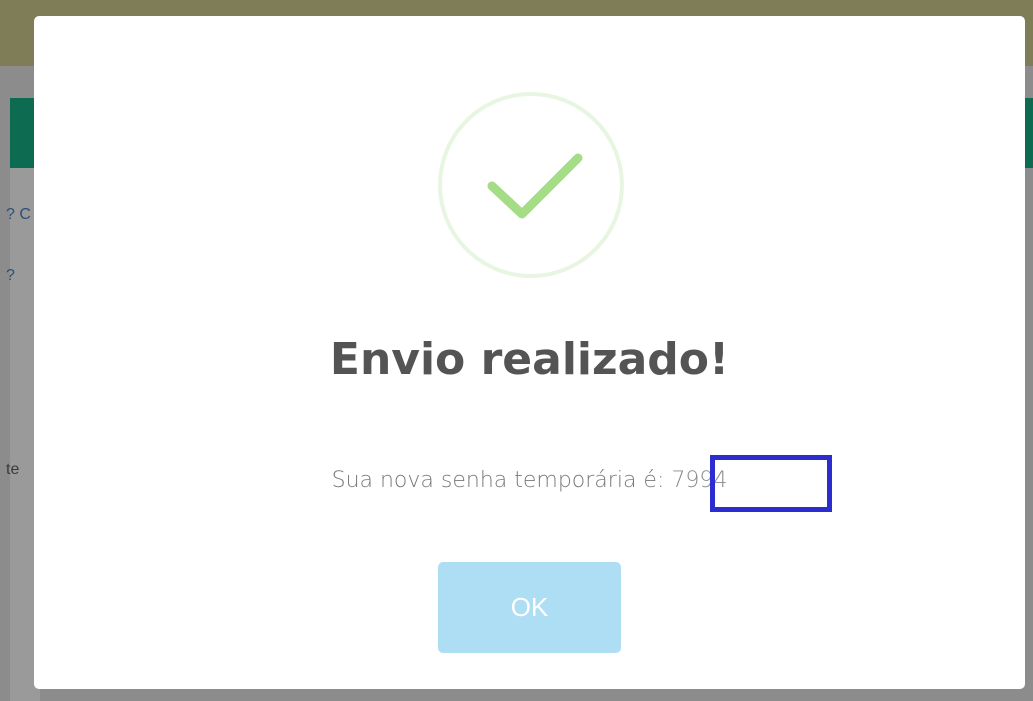  What do you see at coordinates (10, 275) in the screenshot?
I see `background-link-text: ?` at bounding box center [10, 275].